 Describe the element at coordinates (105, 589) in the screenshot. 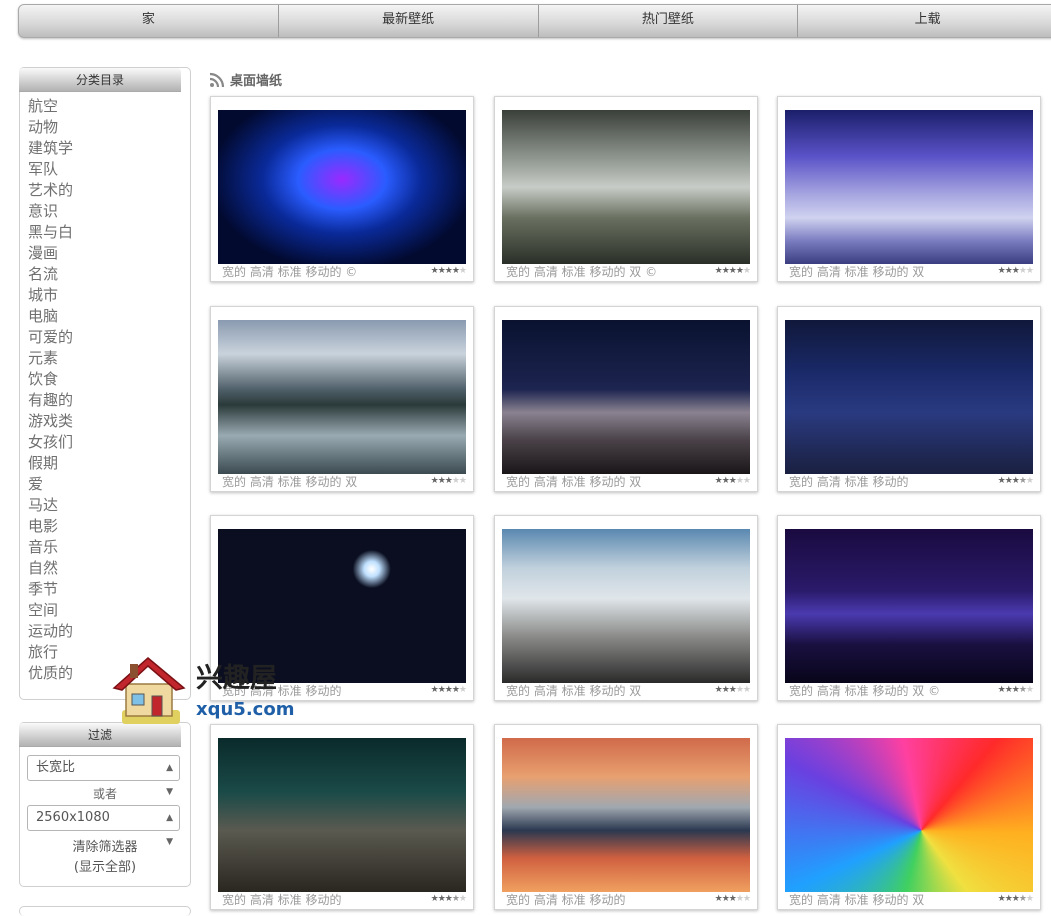

I see `category-link: 季节` at that location.